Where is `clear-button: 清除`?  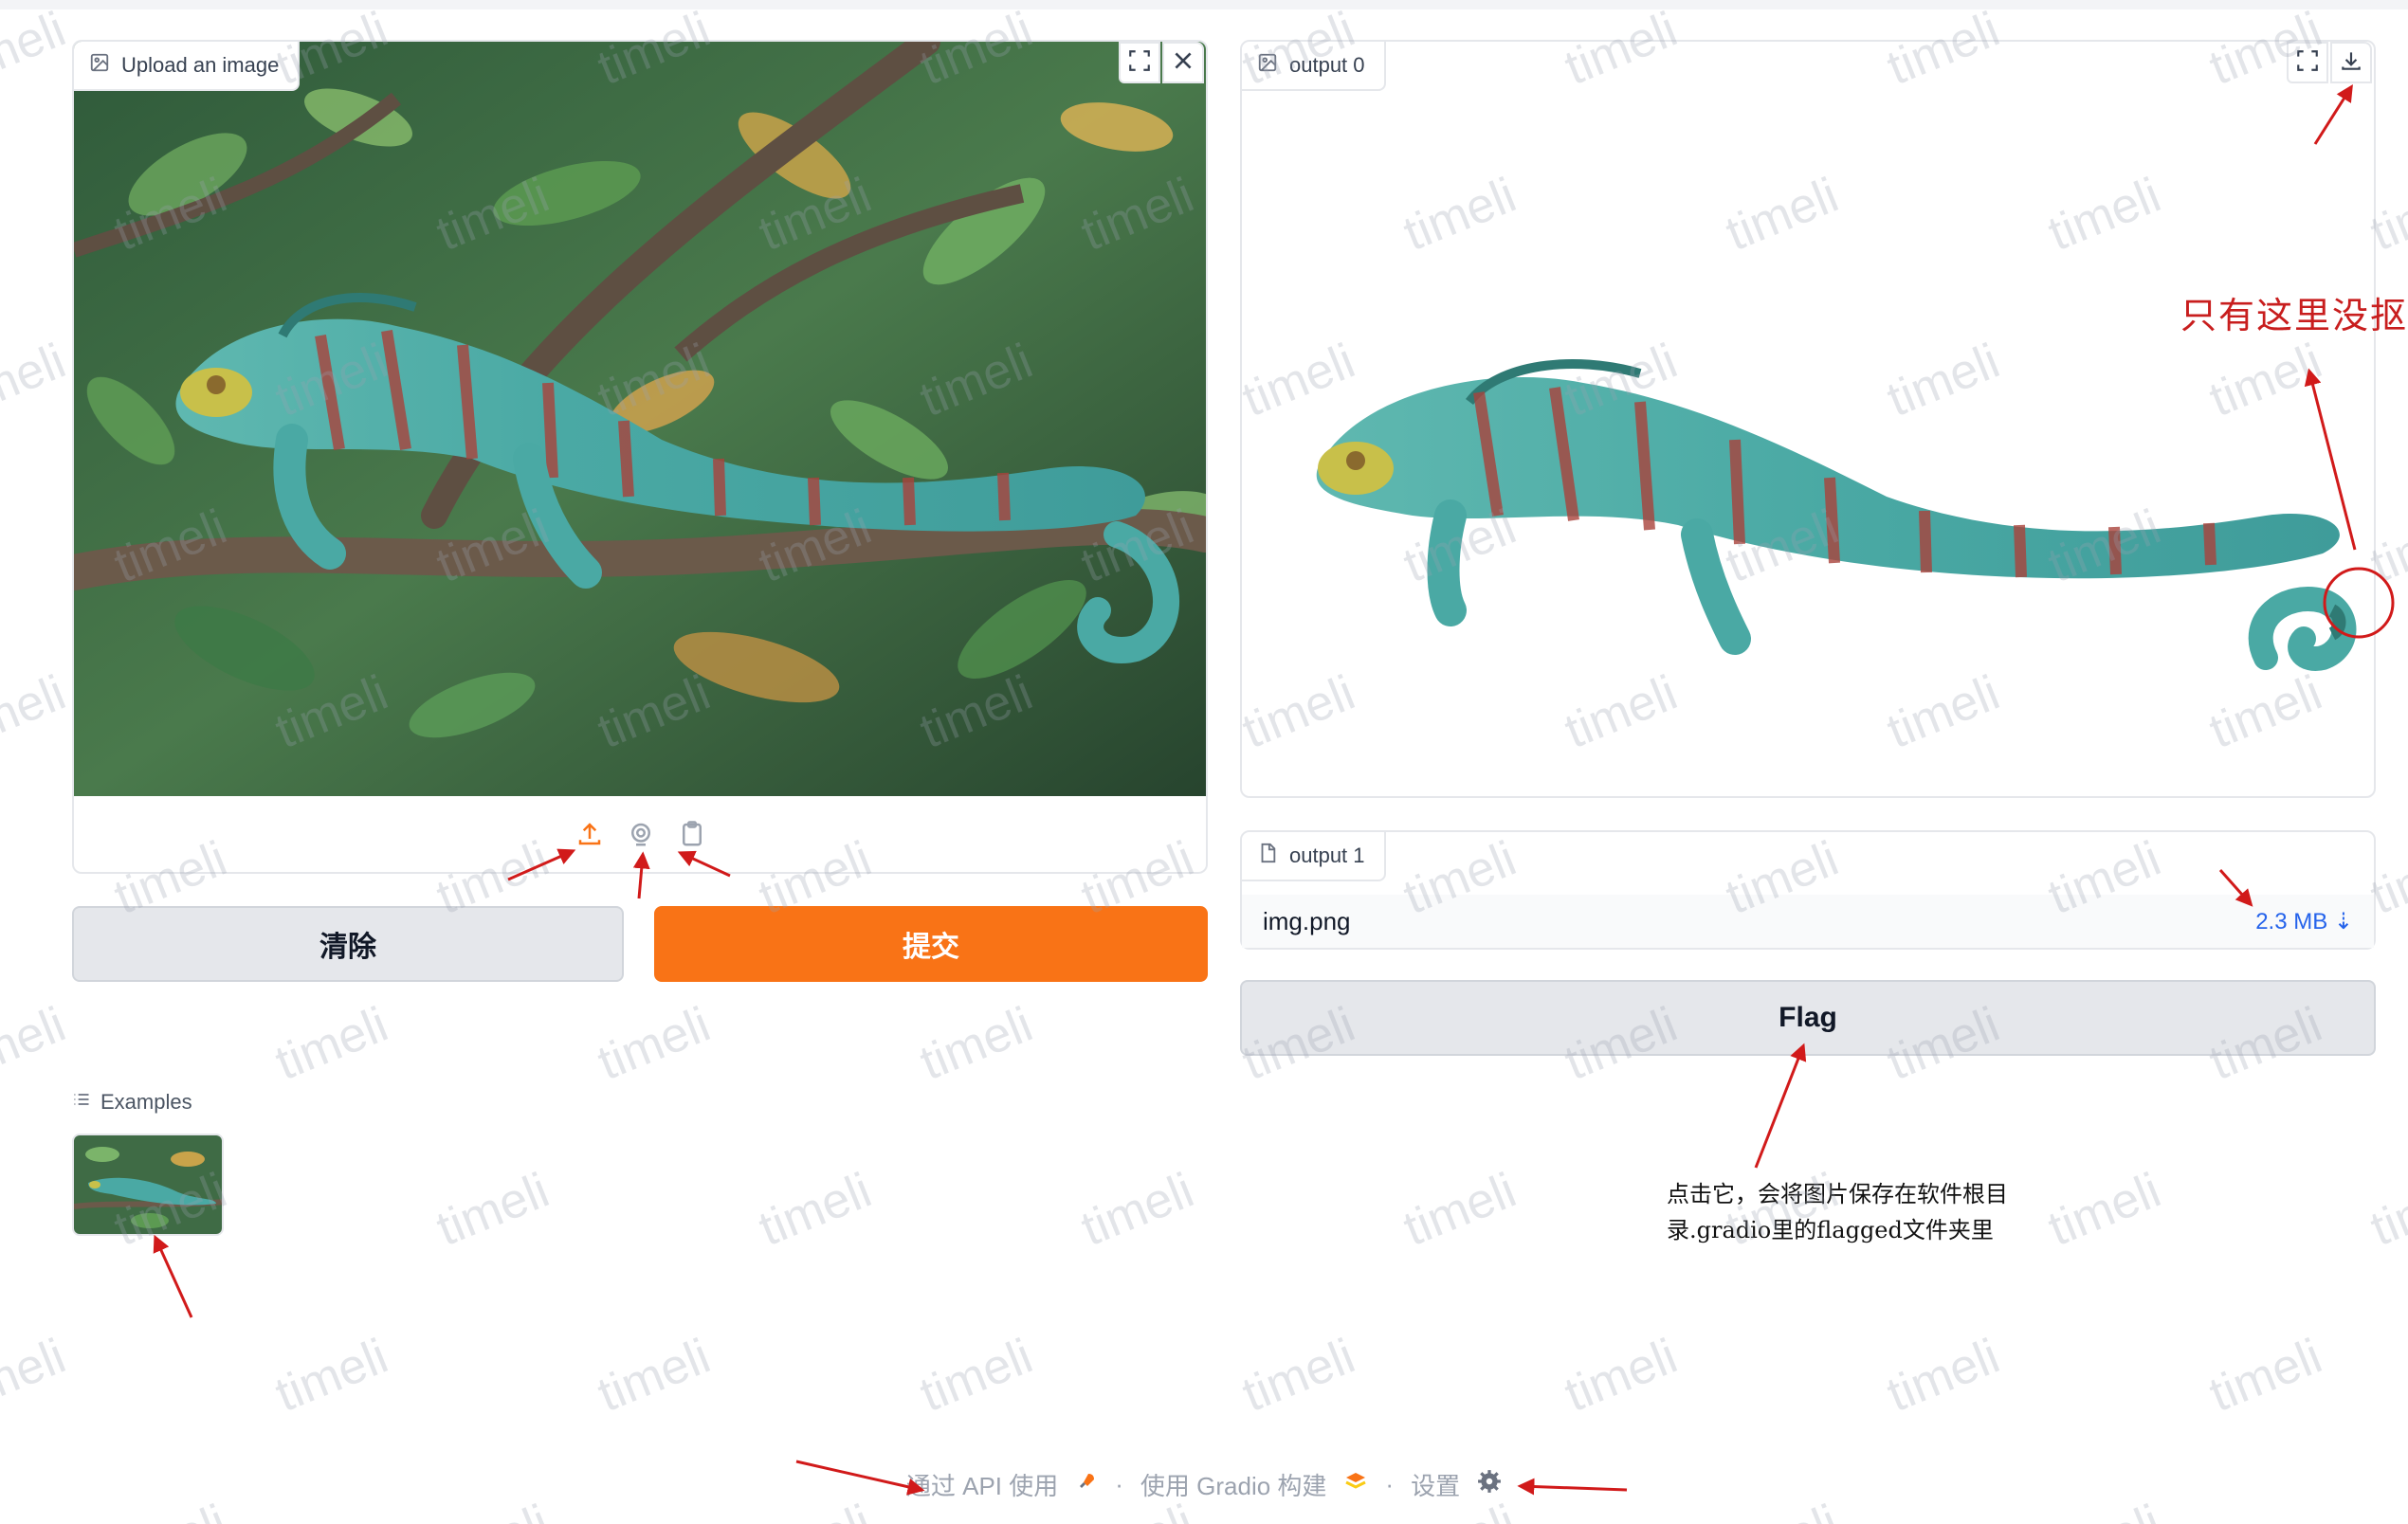
clear-button: 清除 is located at coordinates (348, 944).